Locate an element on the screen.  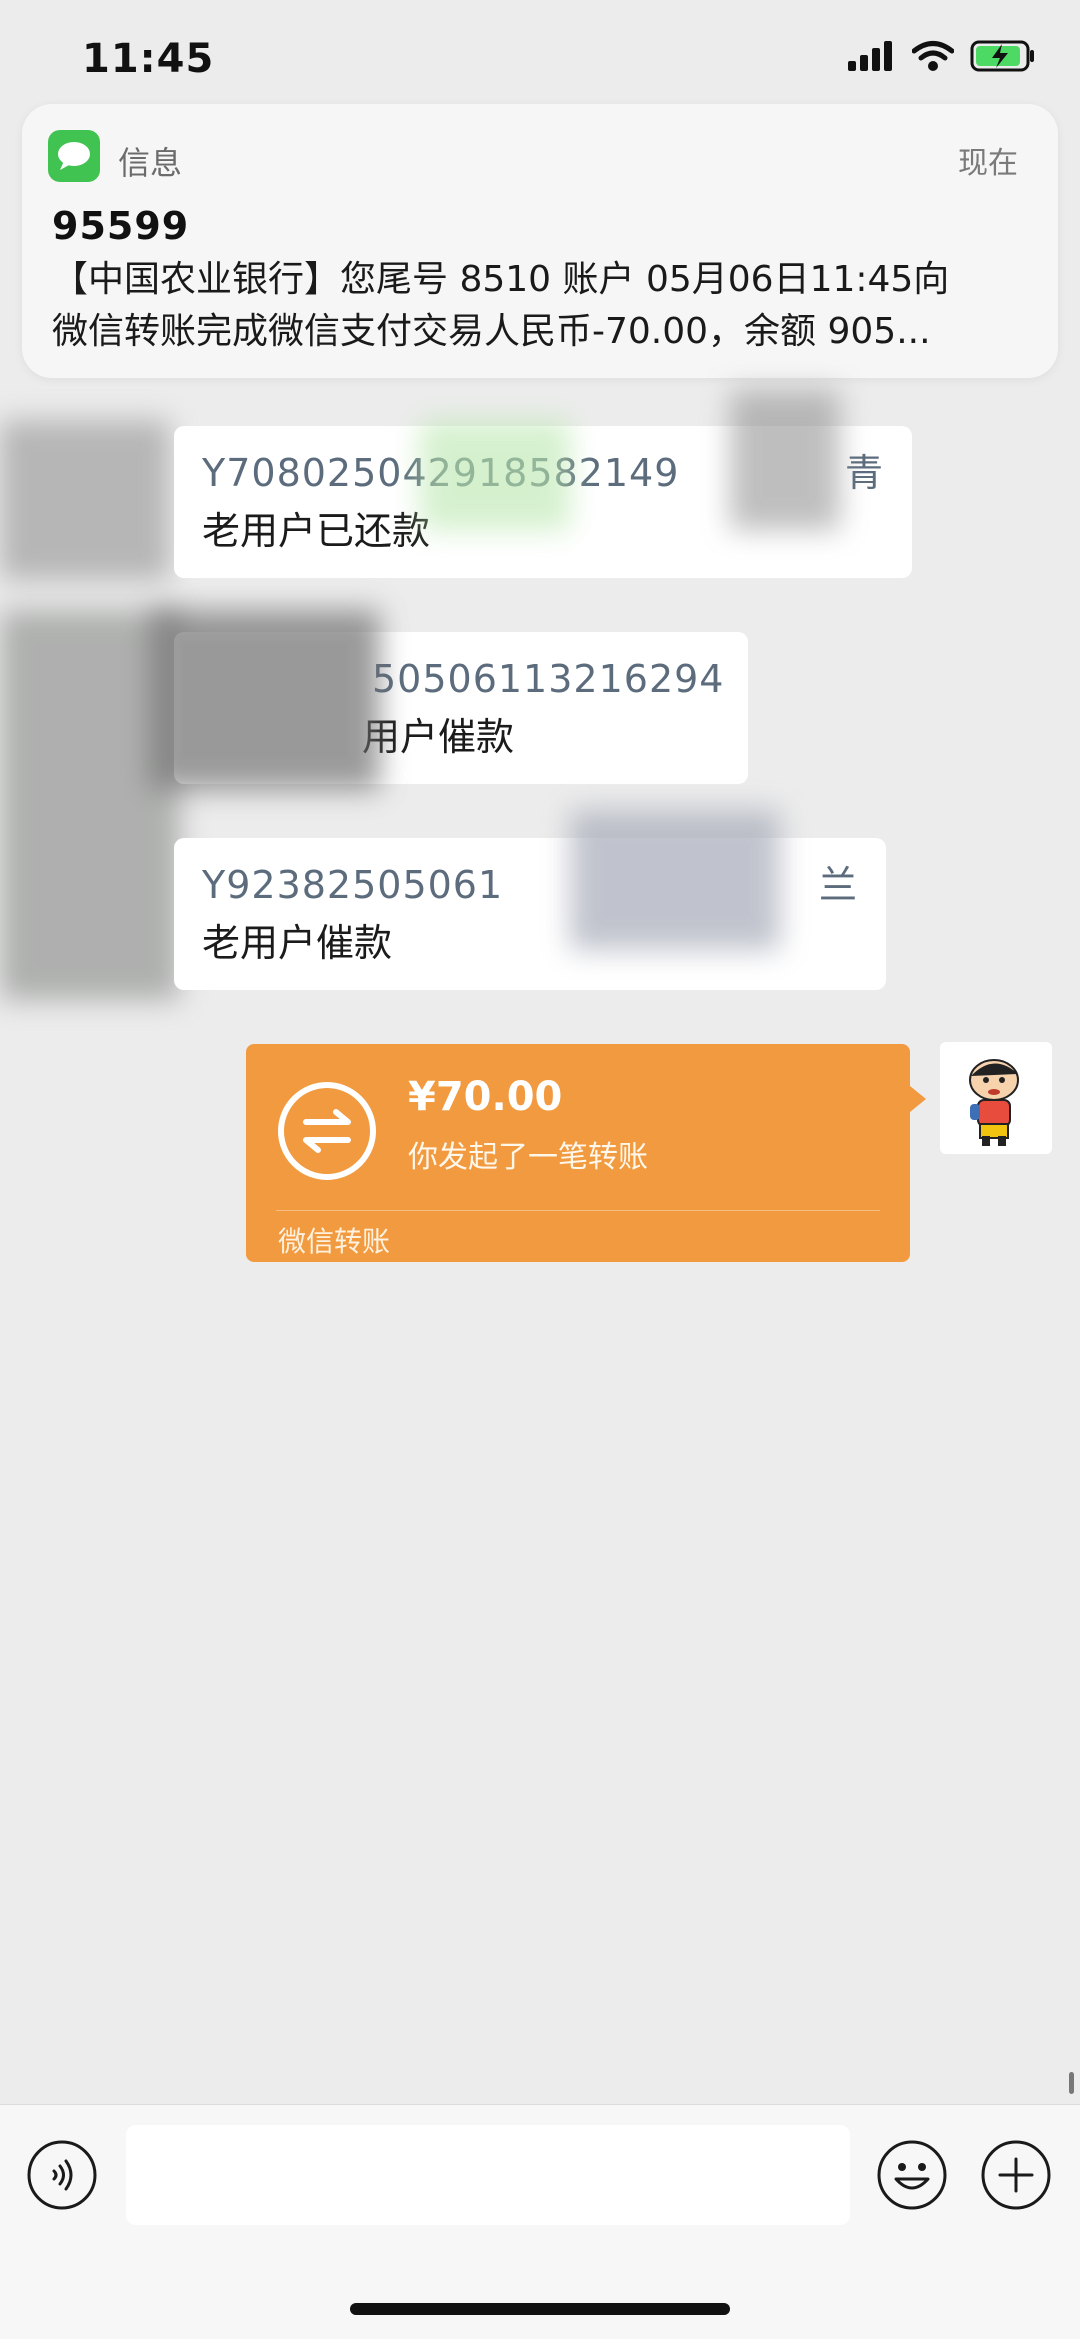
message-code: 50506113216294 is located at coordinates (548, 679).